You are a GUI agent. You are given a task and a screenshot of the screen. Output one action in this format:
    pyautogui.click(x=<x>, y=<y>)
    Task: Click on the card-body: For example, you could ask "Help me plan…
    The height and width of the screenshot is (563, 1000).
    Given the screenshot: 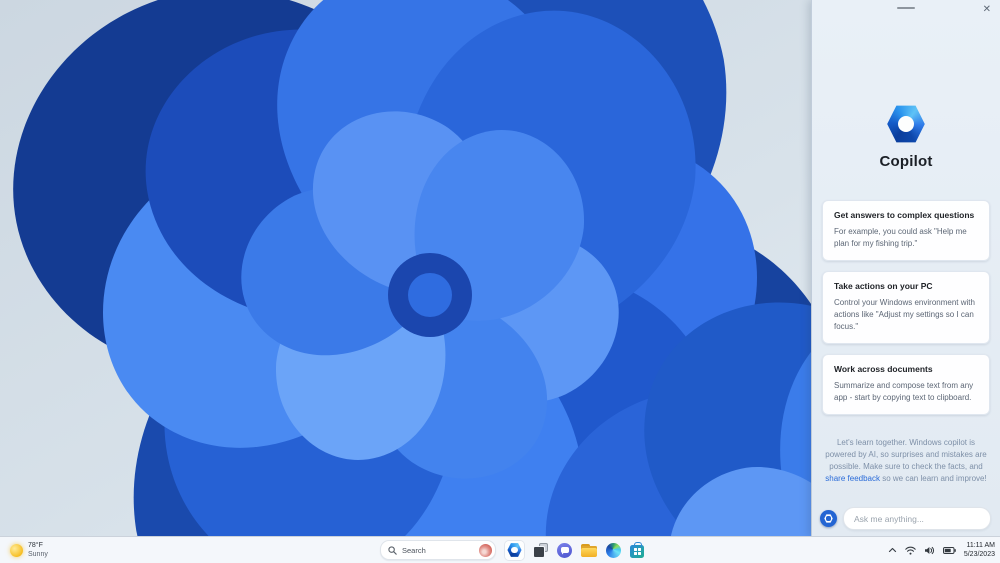 What is the action you would take?
    pyautogui.click(x=900, y=237)
    